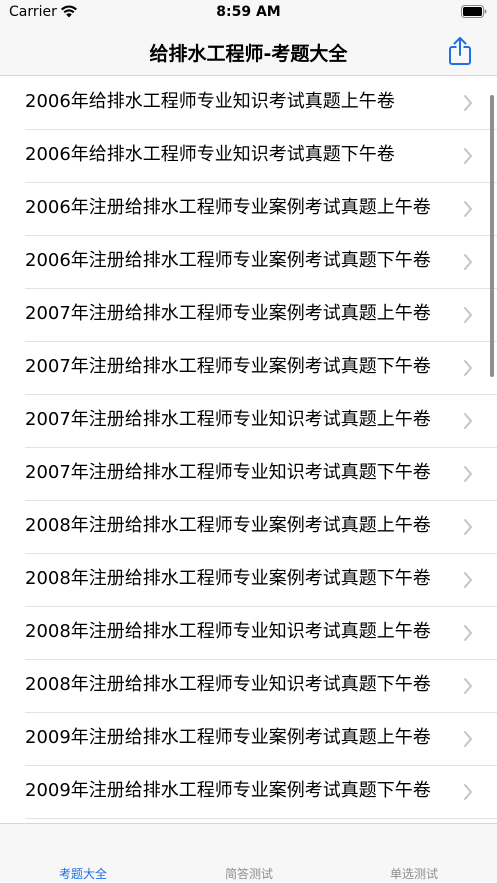 The width and height of the screenshot is (497, 883). I want to click on list-item: 2007年注册给排水工程师专业案例考试真题上午卷, so click(248, 315).